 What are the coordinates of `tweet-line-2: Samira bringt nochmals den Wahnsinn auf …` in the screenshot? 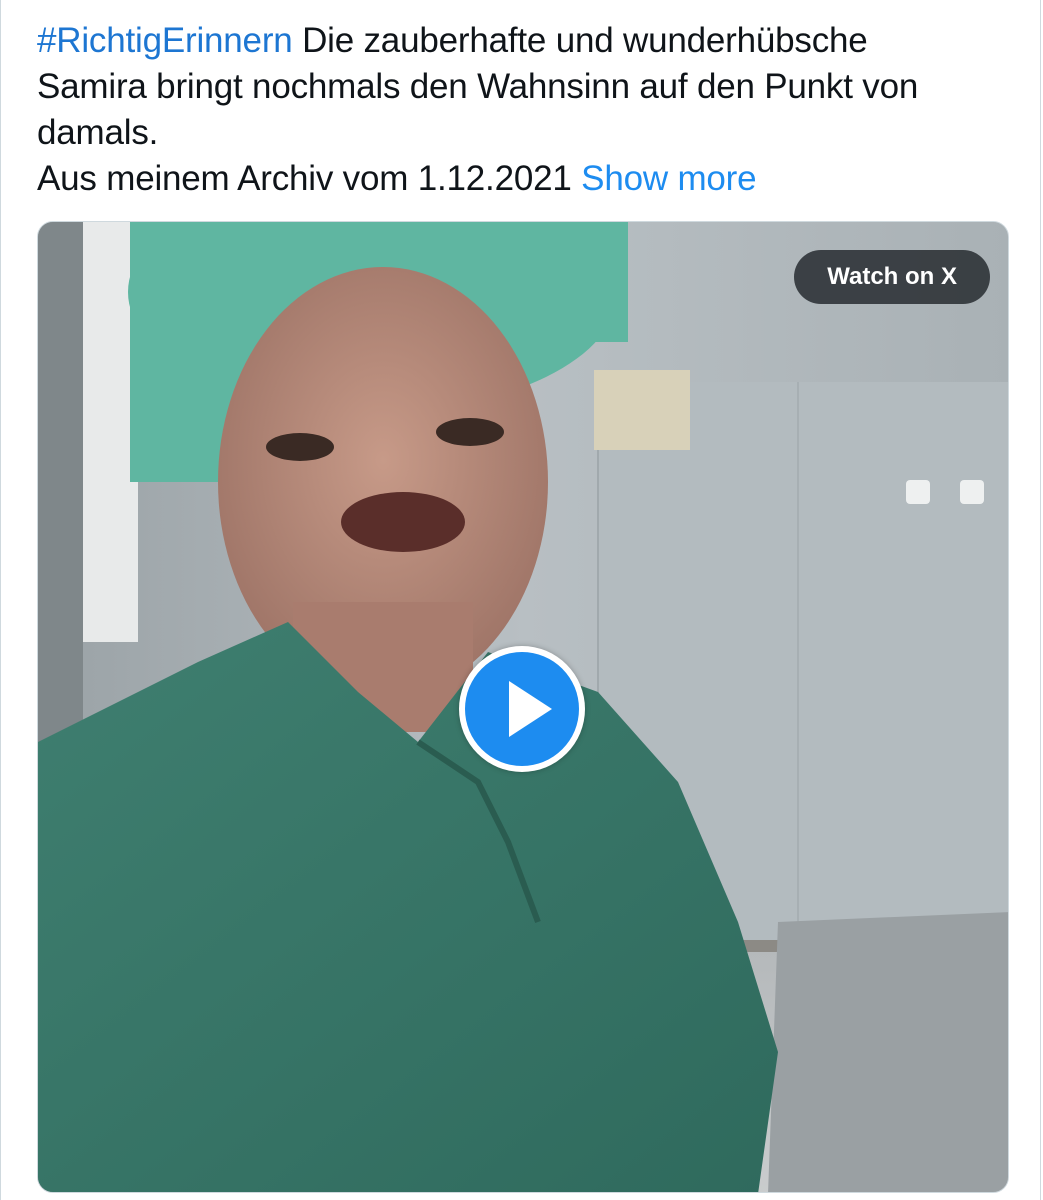 It's located at (478, 86).